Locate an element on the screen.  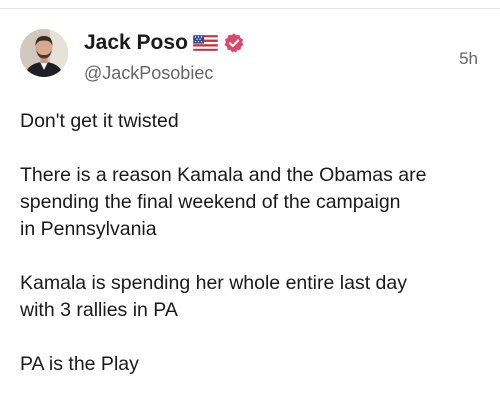
author-display-name: Jack Poso is located at coordinates (136, 43).